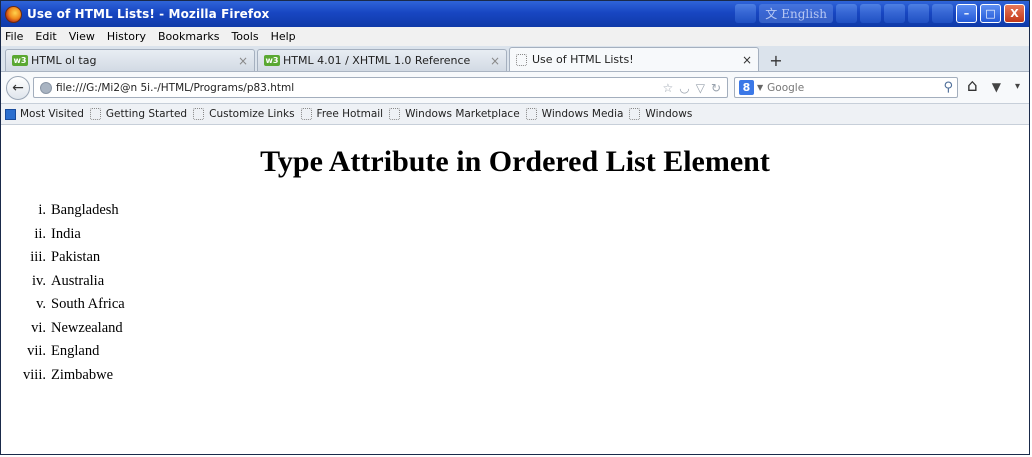 The image size is (1032, 457). I want to click on firefox-logo-icon, so click(13, 14).